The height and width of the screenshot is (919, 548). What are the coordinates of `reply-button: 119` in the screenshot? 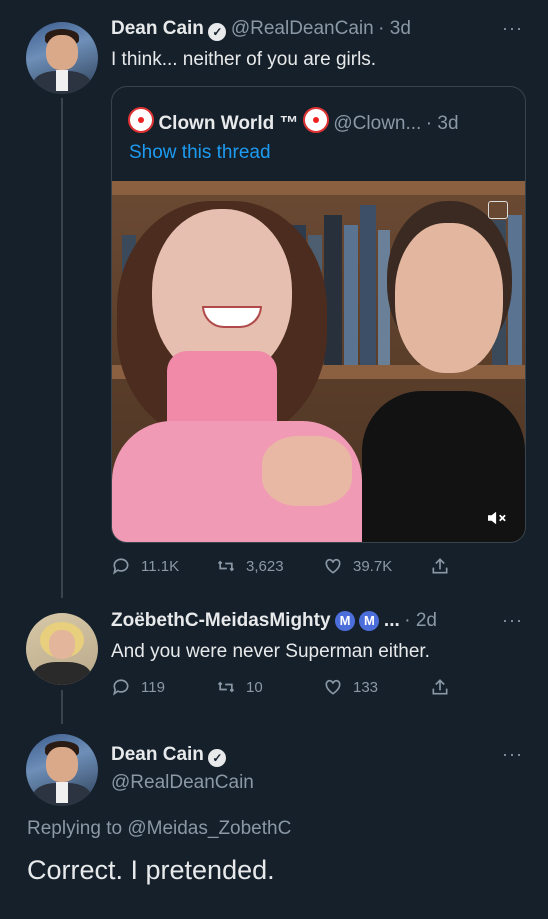 It's located at (138, 687).